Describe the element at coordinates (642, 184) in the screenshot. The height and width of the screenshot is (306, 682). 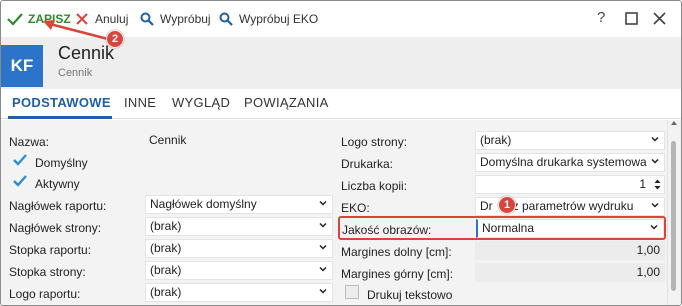
I see `copies-value: 1` at that location.